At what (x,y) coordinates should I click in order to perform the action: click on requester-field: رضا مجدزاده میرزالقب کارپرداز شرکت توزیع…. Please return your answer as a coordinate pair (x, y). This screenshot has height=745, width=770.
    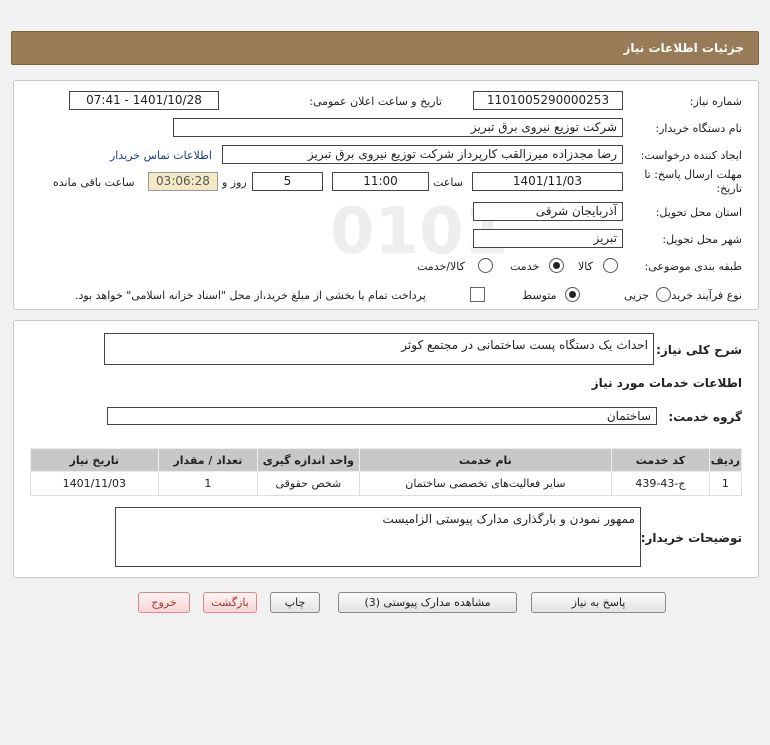
    Looking at the image, I should click on (422, 154).